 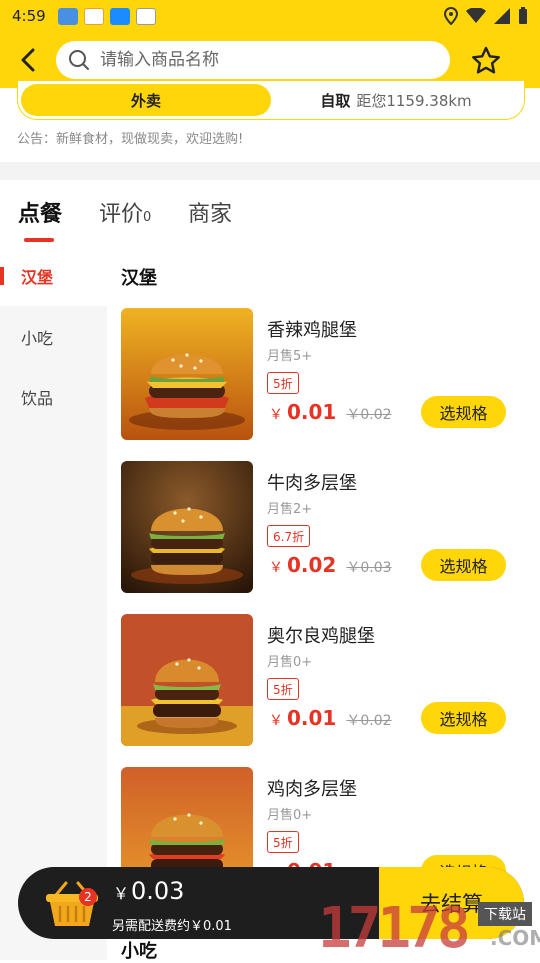 I want to click on sidebar-item-burger: 汉堡, so click(x=53, y=276).